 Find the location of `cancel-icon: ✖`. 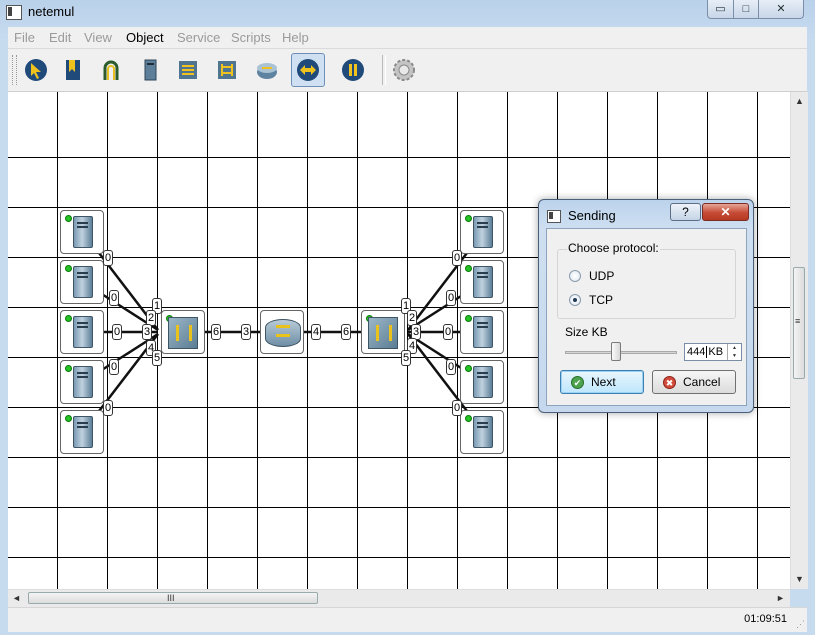

cancel-icon: ✖ is located at coordinates (669, 382).